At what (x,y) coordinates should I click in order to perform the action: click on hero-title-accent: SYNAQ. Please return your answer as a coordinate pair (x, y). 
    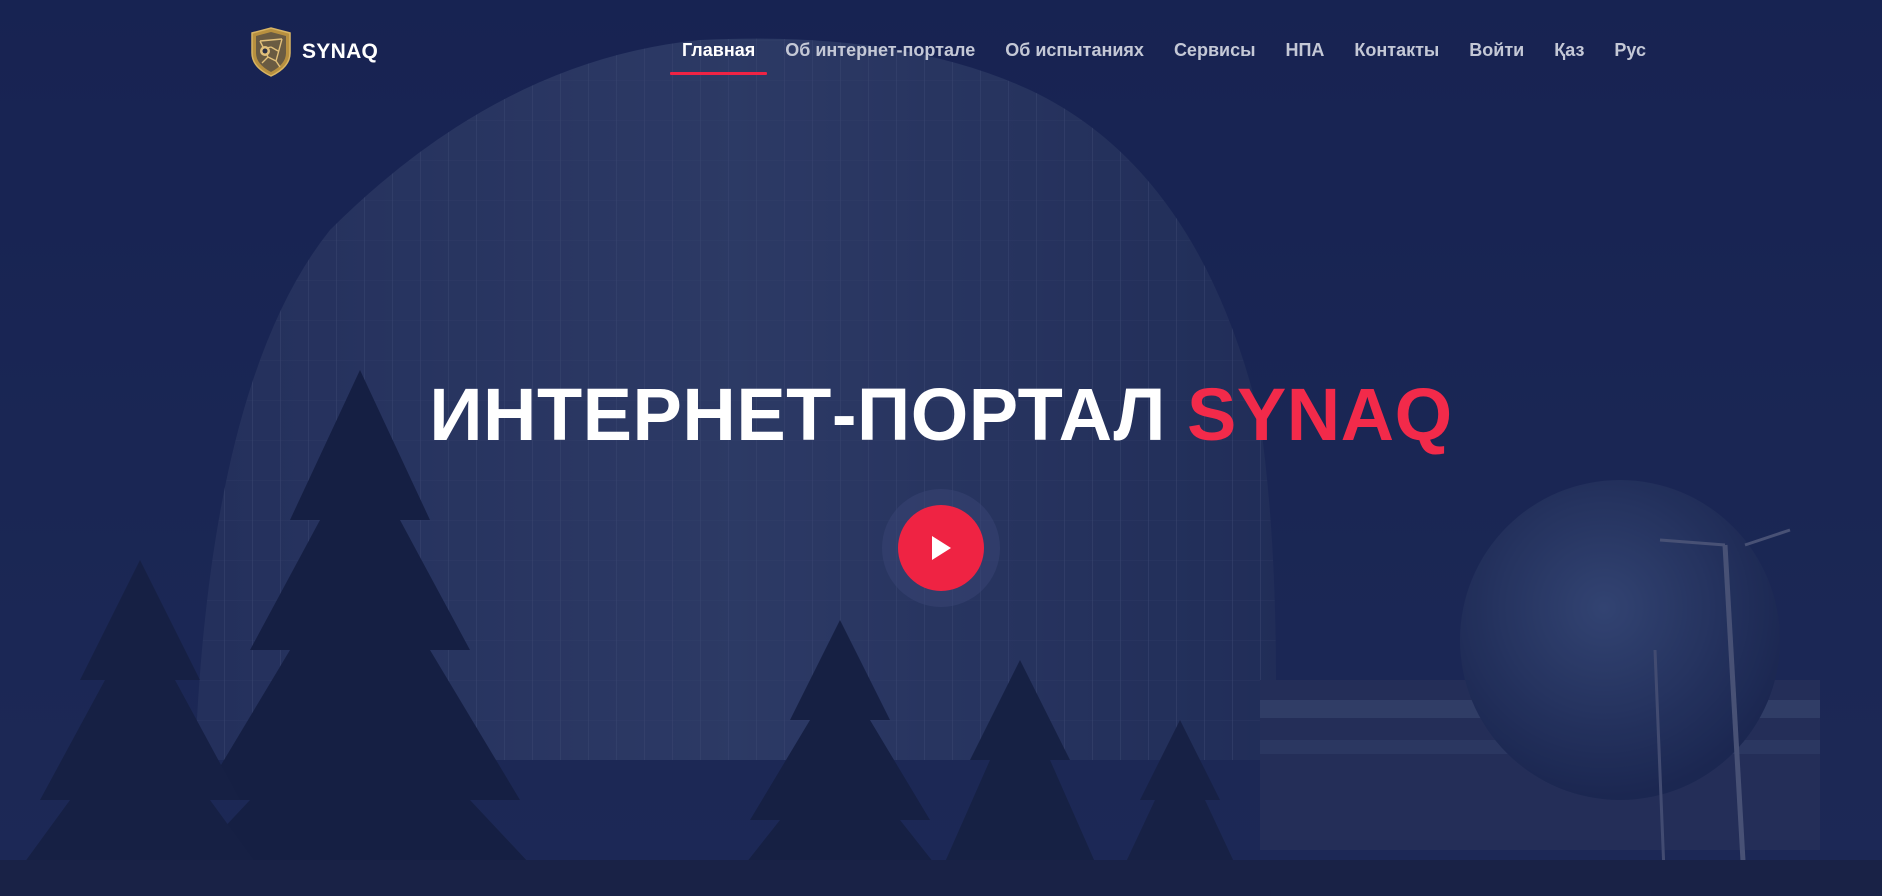
    Looking at the image, I should click on (1320, 414).